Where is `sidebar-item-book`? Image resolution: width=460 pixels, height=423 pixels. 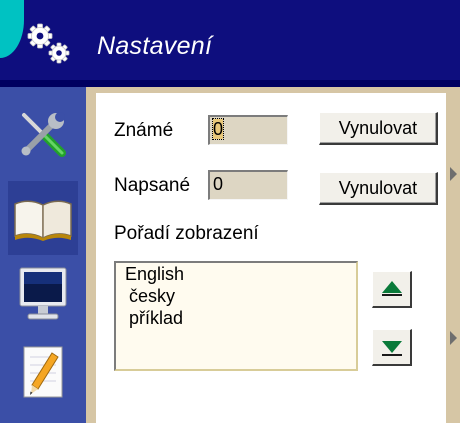 sidebar-item-book is located at coordinates (43, 218).